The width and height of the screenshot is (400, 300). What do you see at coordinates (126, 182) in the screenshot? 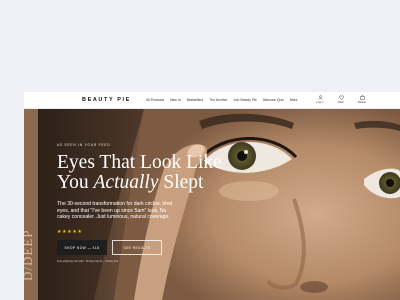
I see `headline-line-2-em: Actually` at bounding box center [126, 182].